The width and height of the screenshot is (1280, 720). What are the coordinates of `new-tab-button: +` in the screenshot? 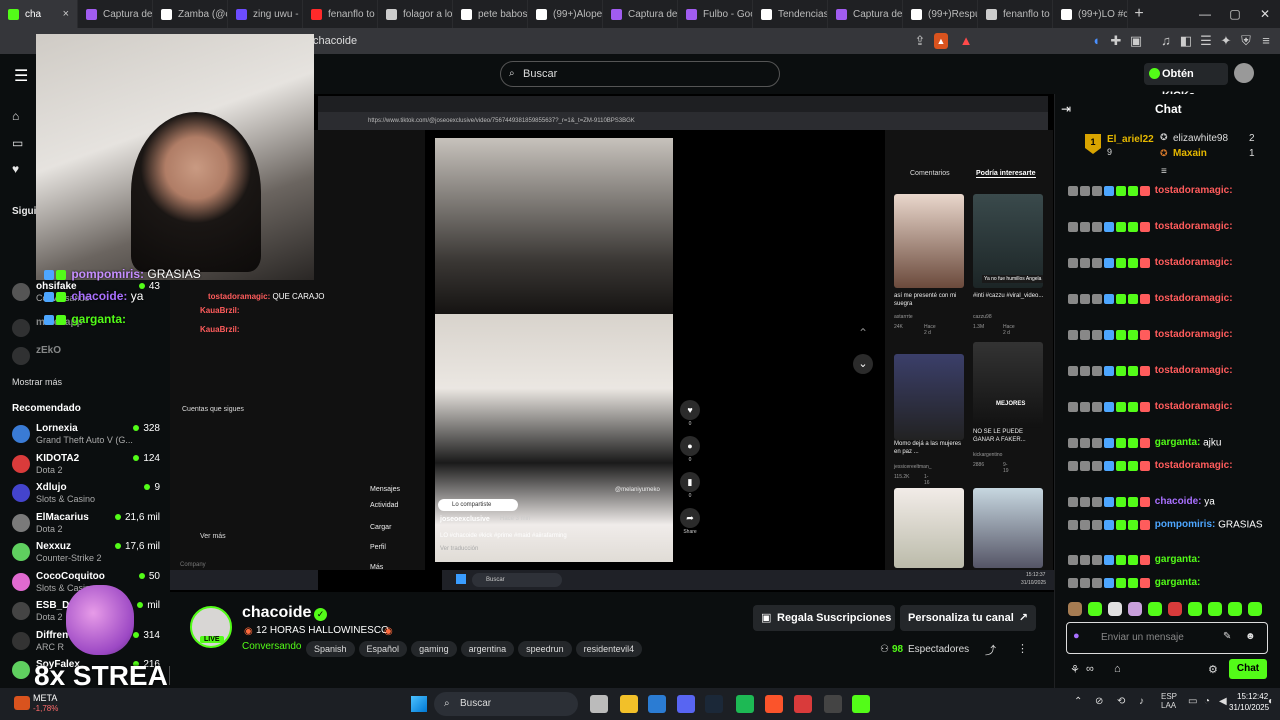 It's located at (1139, 14).